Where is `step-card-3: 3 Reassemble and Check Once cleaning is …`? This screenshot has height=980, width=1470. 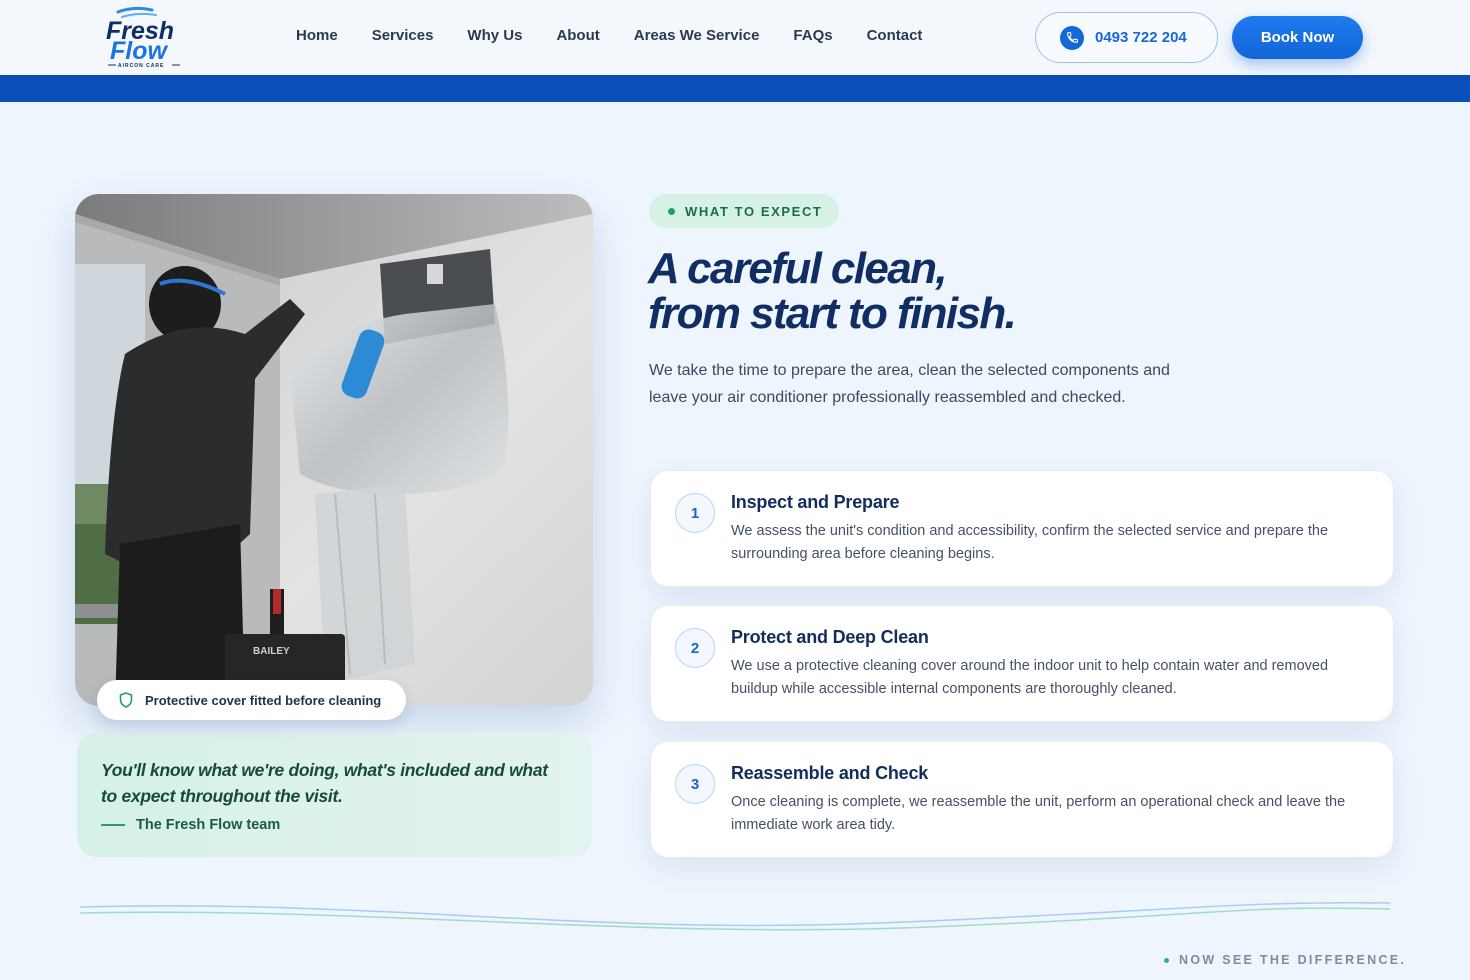 step-card-3: 3 Reassemble and Check Once cleaning is … is located at coordinates (1022, 799).